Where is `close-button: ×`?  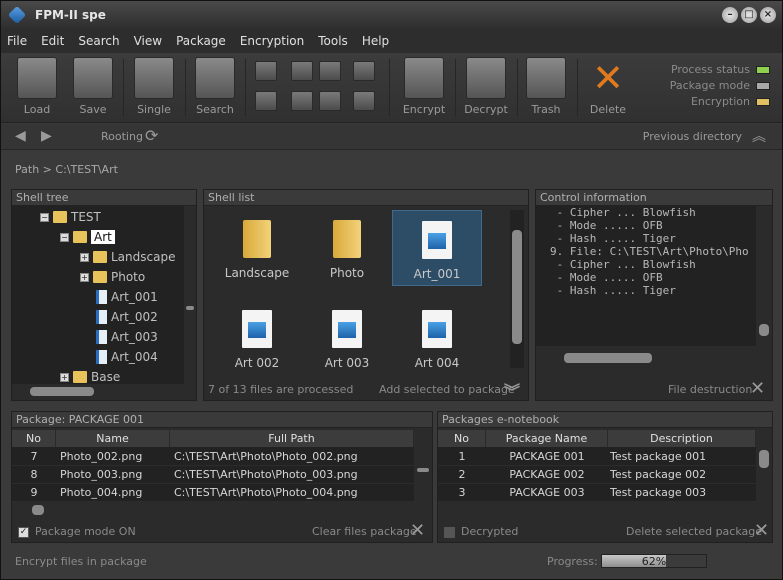
close-button: × is located at coordinates (768, 15).